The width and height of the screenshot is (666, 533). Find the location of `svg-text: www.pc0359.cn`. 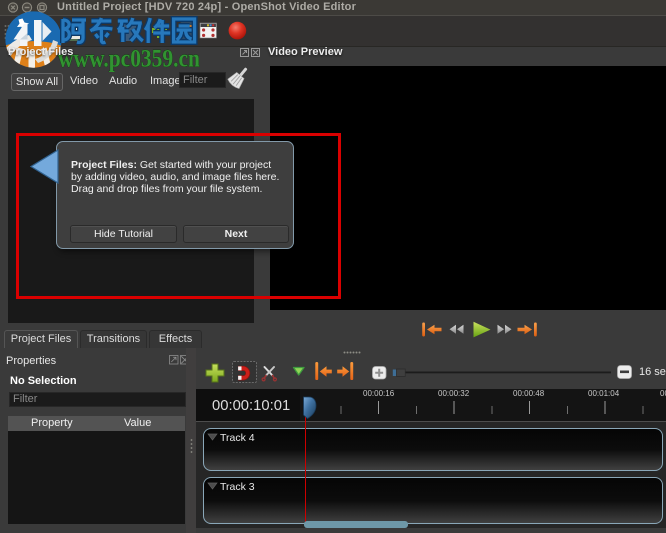

svg-text: www.pc0359.cn is located at coordinates (129, 59).